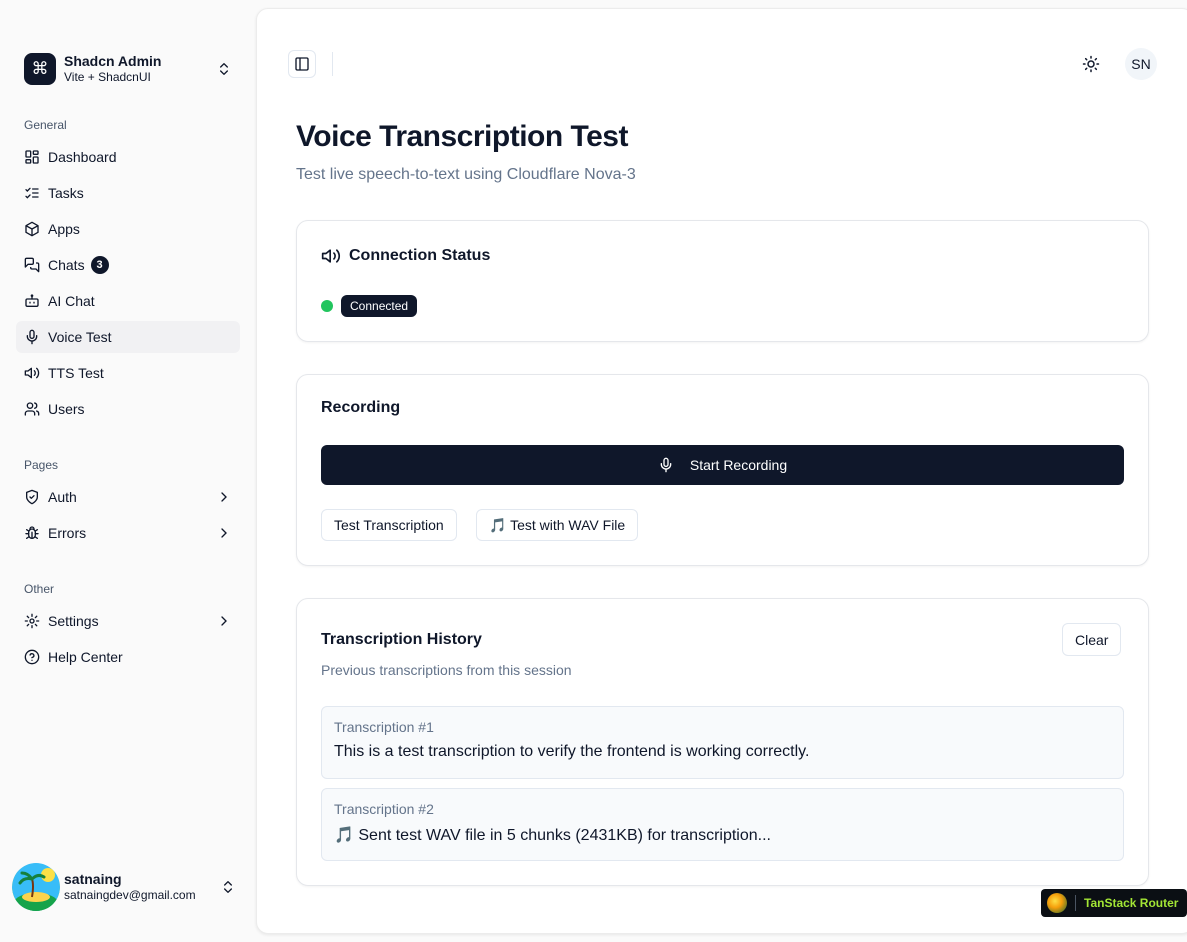 This screenshot has height=942, width=1187. What do you see at coordinates (128, 193) in the screenshot?
I see `sidebar-item-tasks: Tasks` at bounding box center [128, 193].